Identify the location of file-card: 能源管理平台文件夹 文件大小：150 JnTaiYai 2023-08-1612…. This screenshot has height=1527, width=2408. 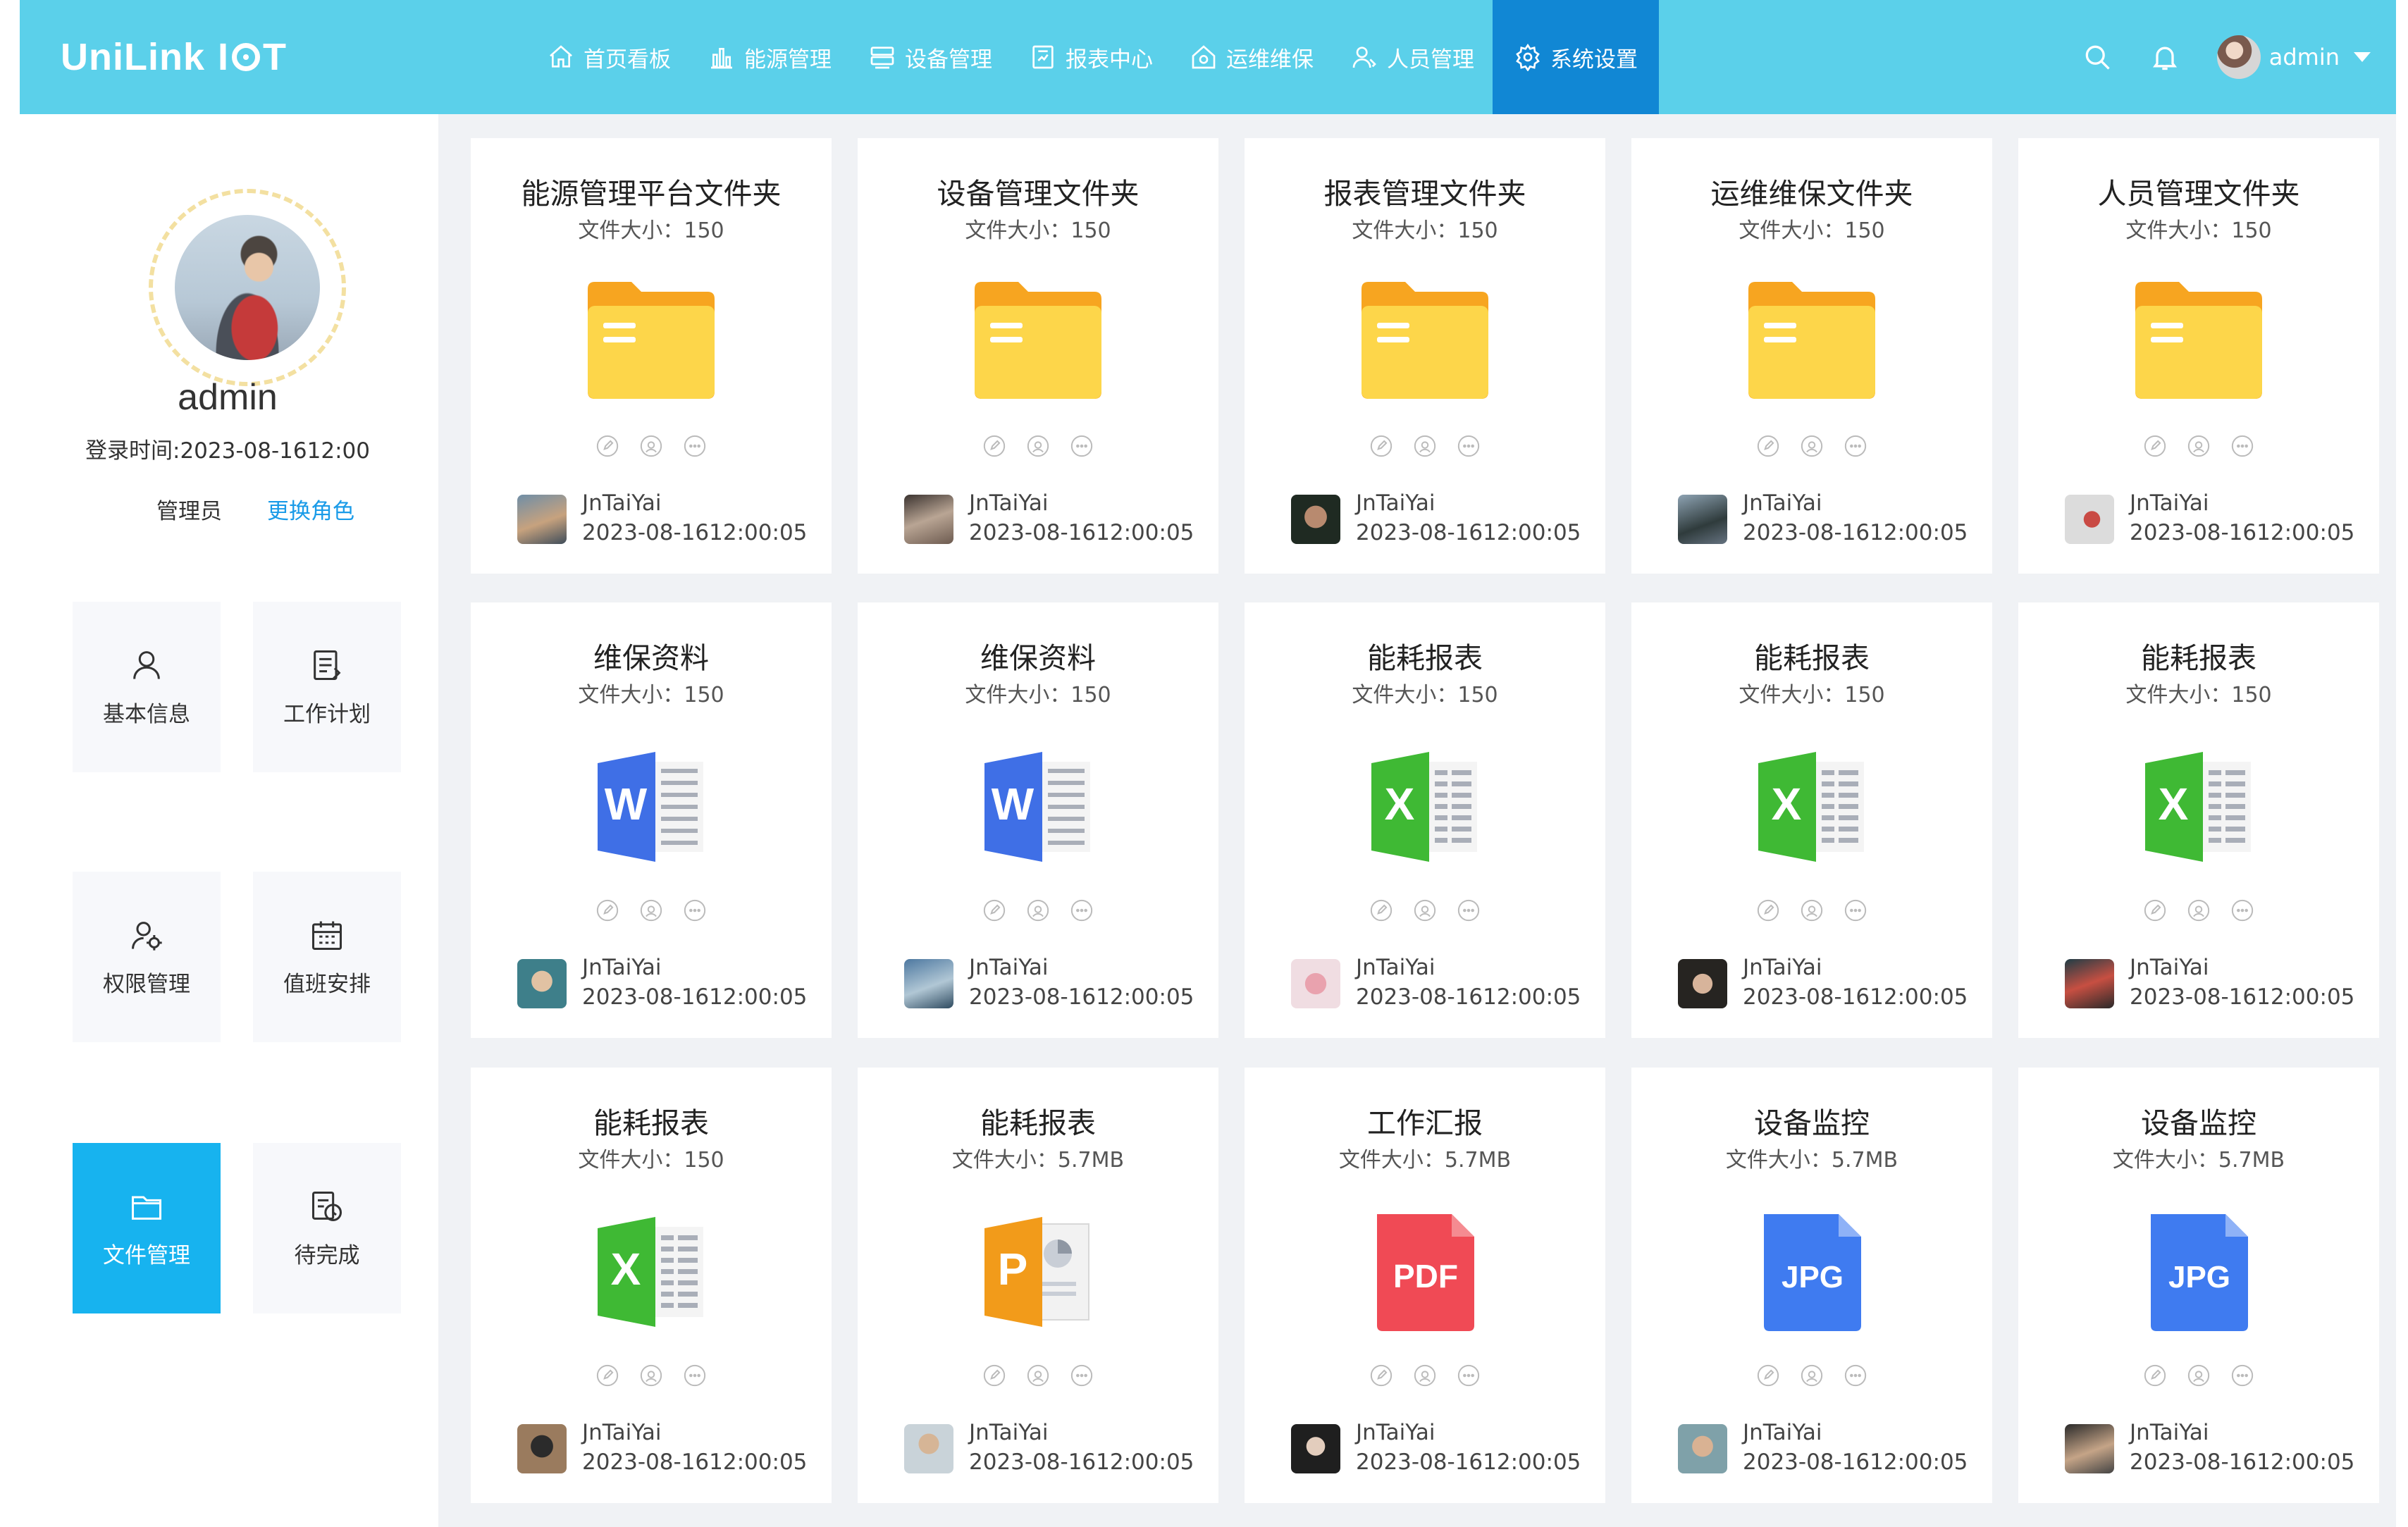
(651, 356).